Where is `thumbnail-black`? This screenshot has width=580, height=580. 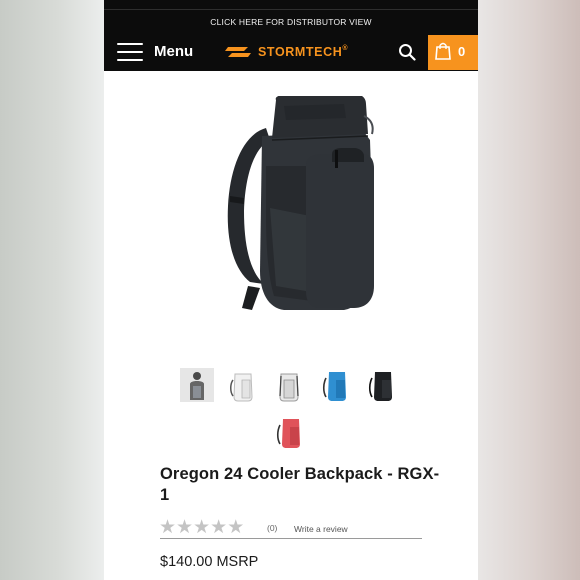 thumbnail-black is located at coordinates (381, 385).